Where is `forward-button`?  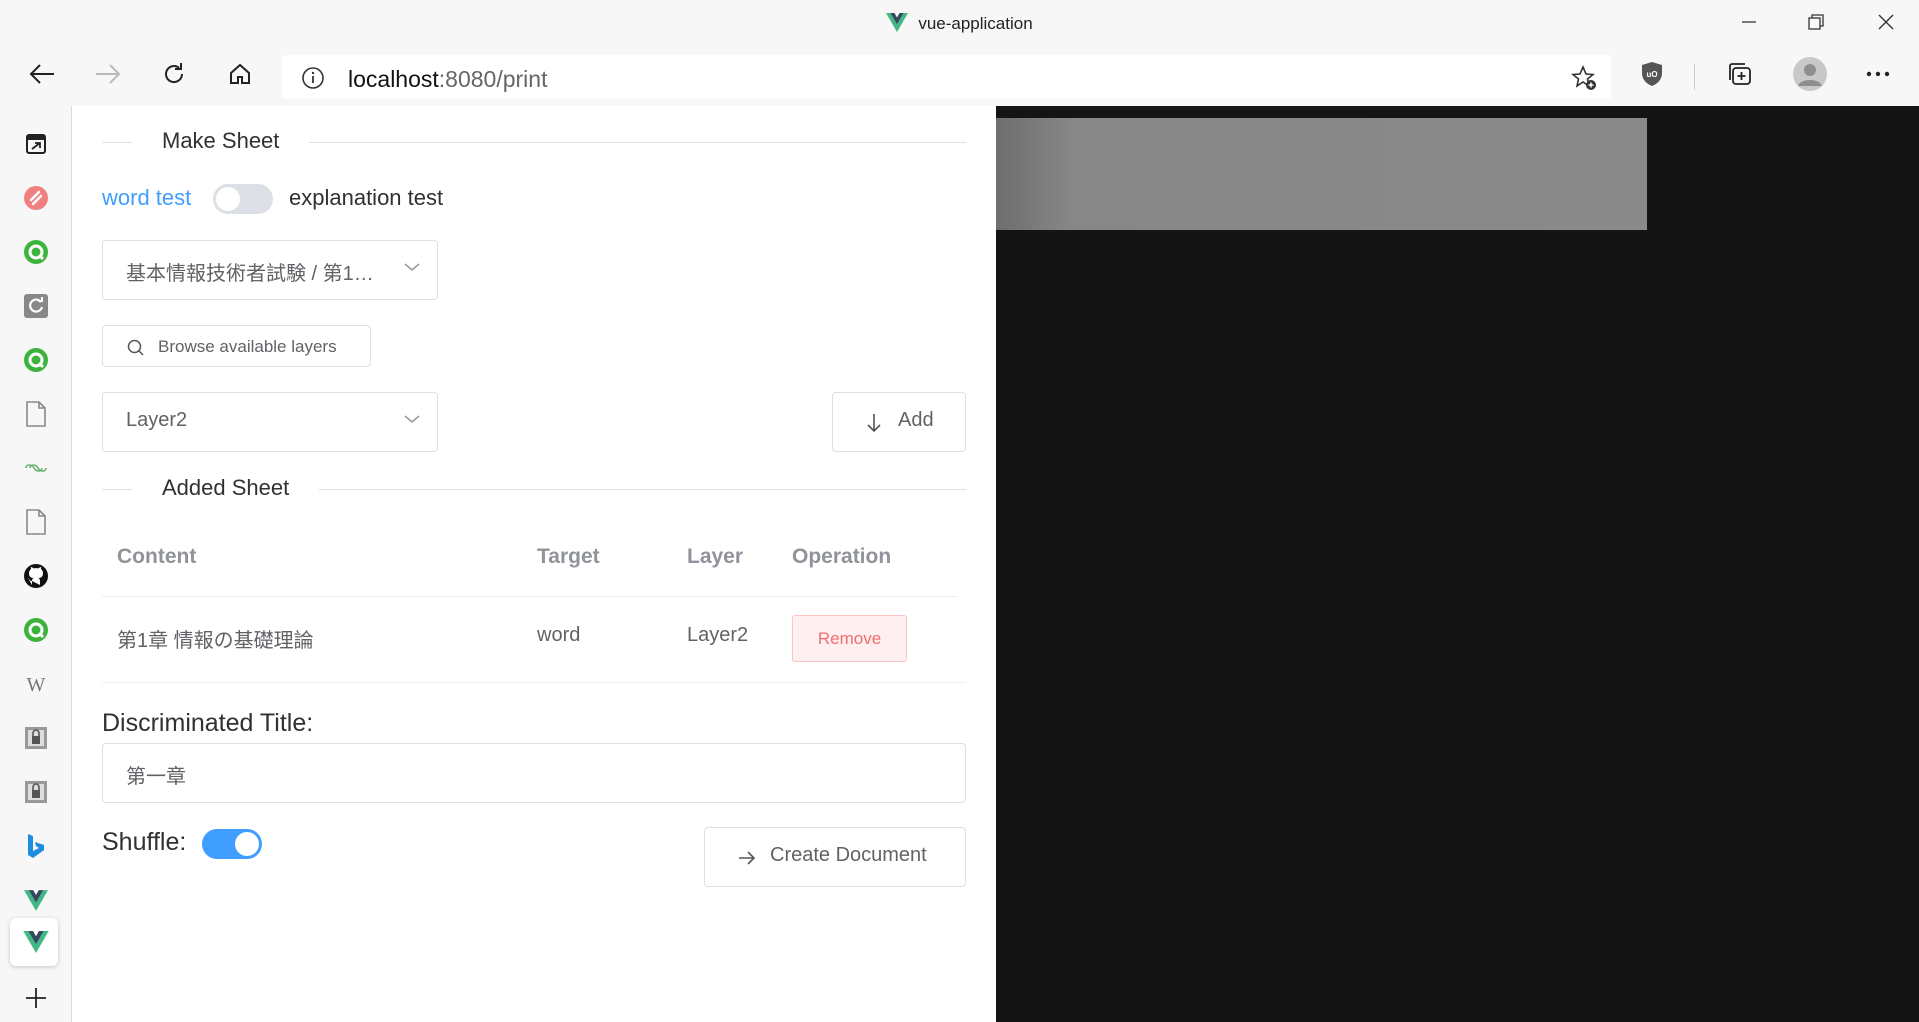
forward-button is located at coordinates (108, 74).